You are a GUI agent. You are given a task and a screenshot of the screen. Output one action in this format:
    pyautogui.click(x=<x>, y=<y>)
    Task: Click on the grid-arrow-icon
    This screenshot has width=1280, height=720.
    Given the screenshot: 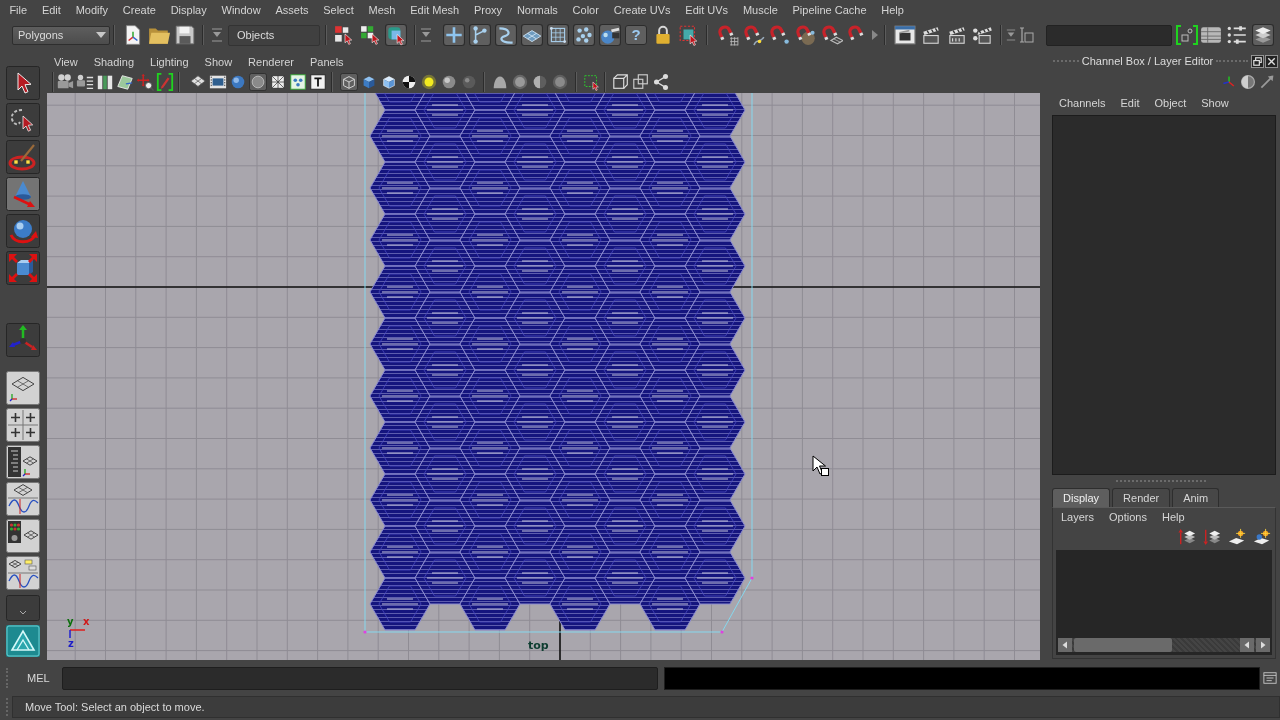 What is the action you would take?
    pyautogui.click(x=370, y=35)
    